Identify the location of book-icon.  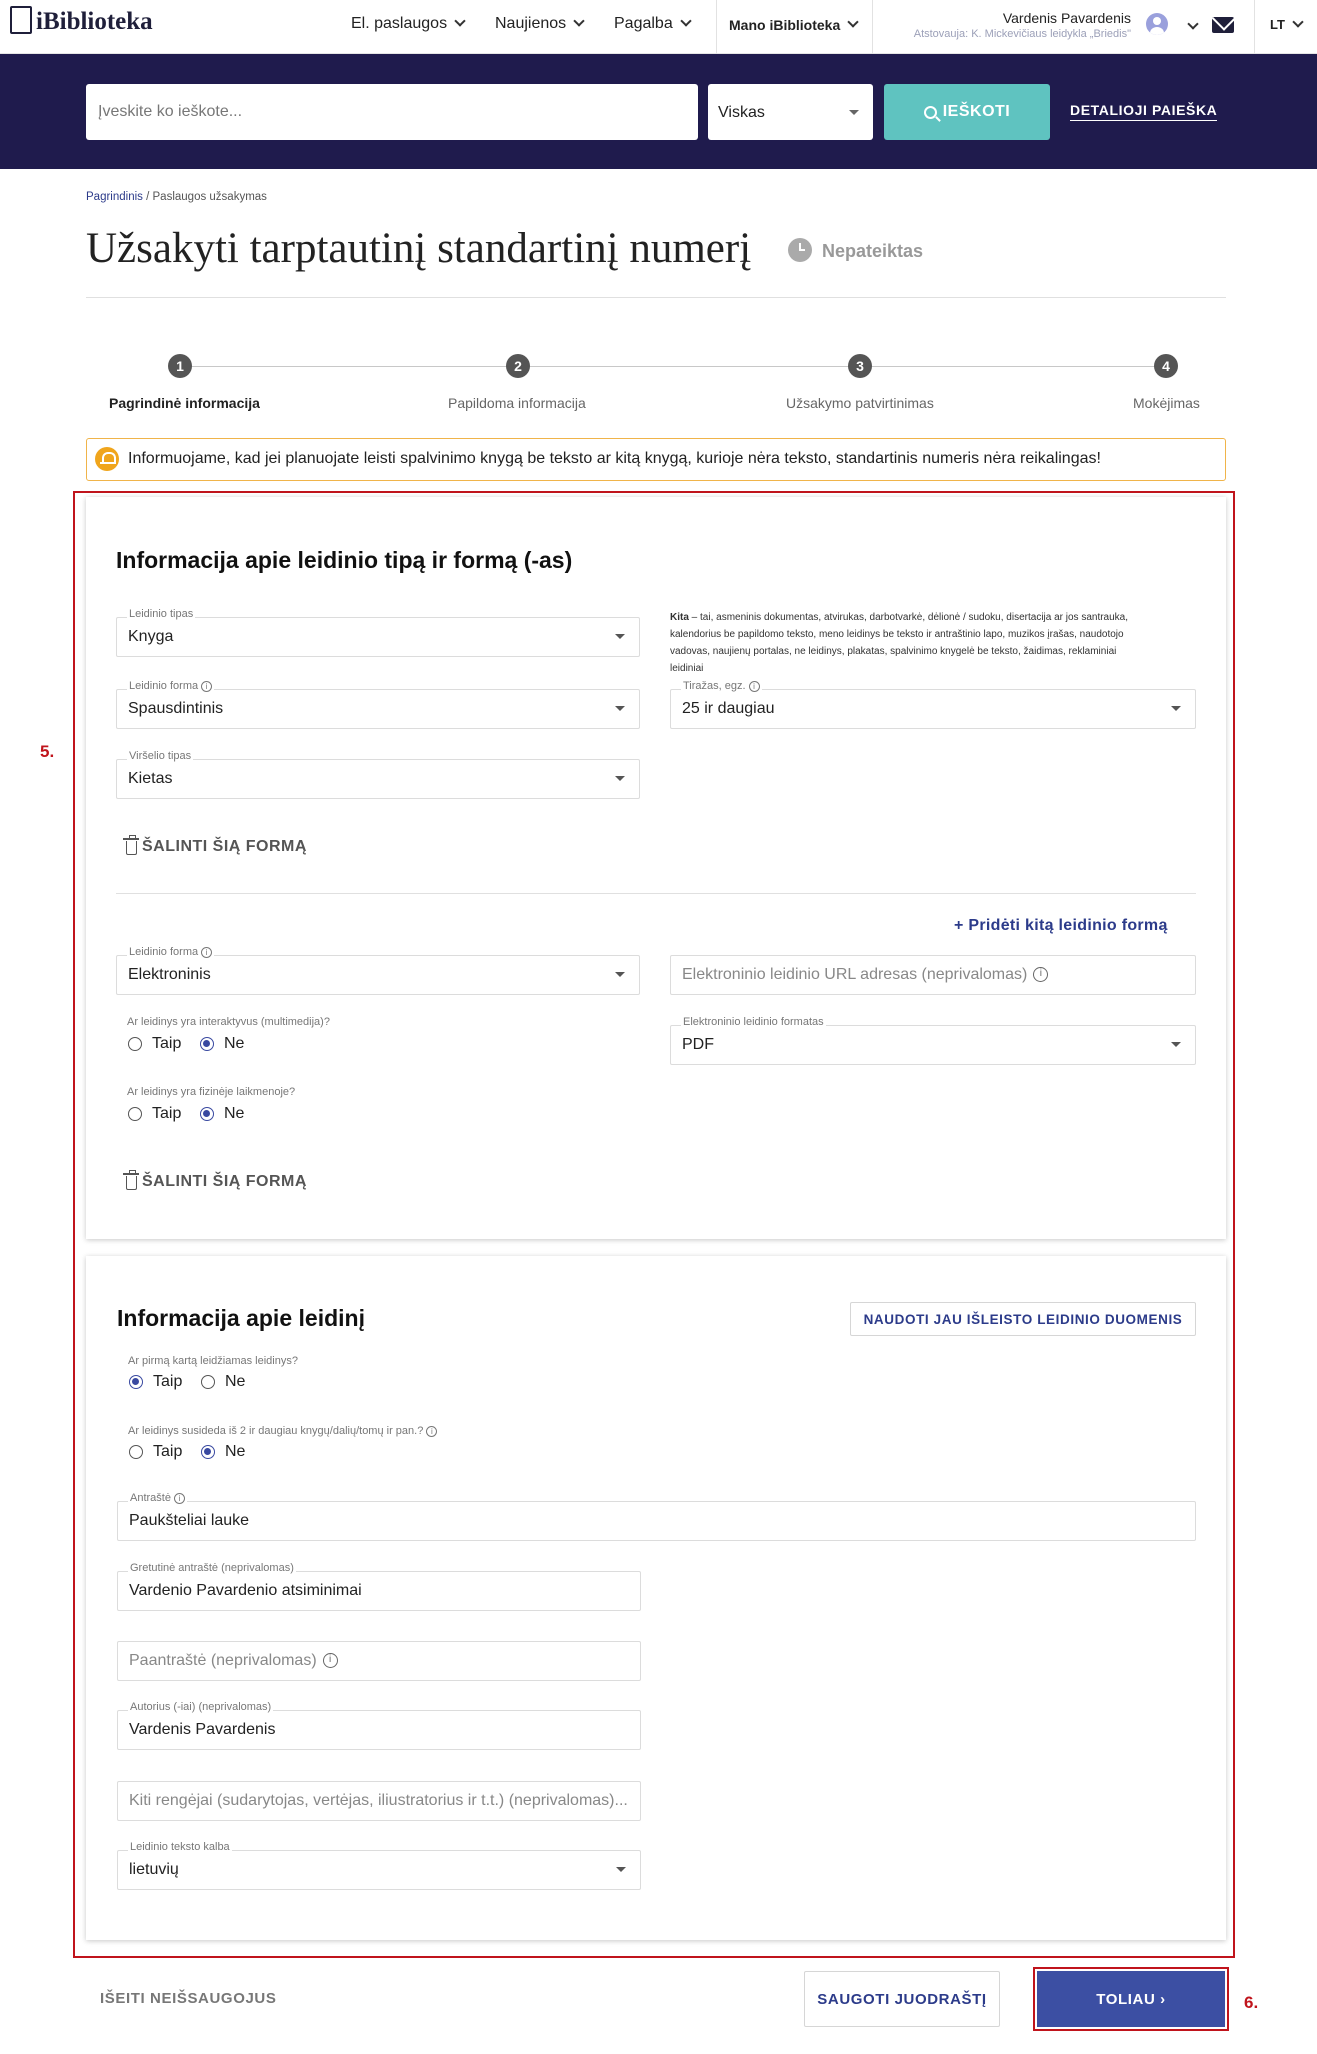
(21, 20).